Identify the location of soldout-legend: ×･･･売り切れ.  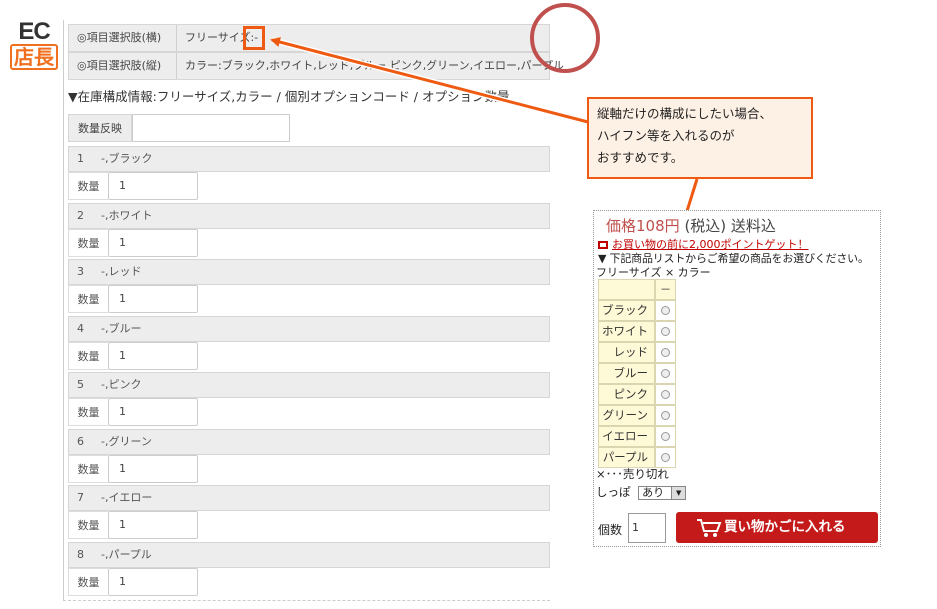
(632, 474).